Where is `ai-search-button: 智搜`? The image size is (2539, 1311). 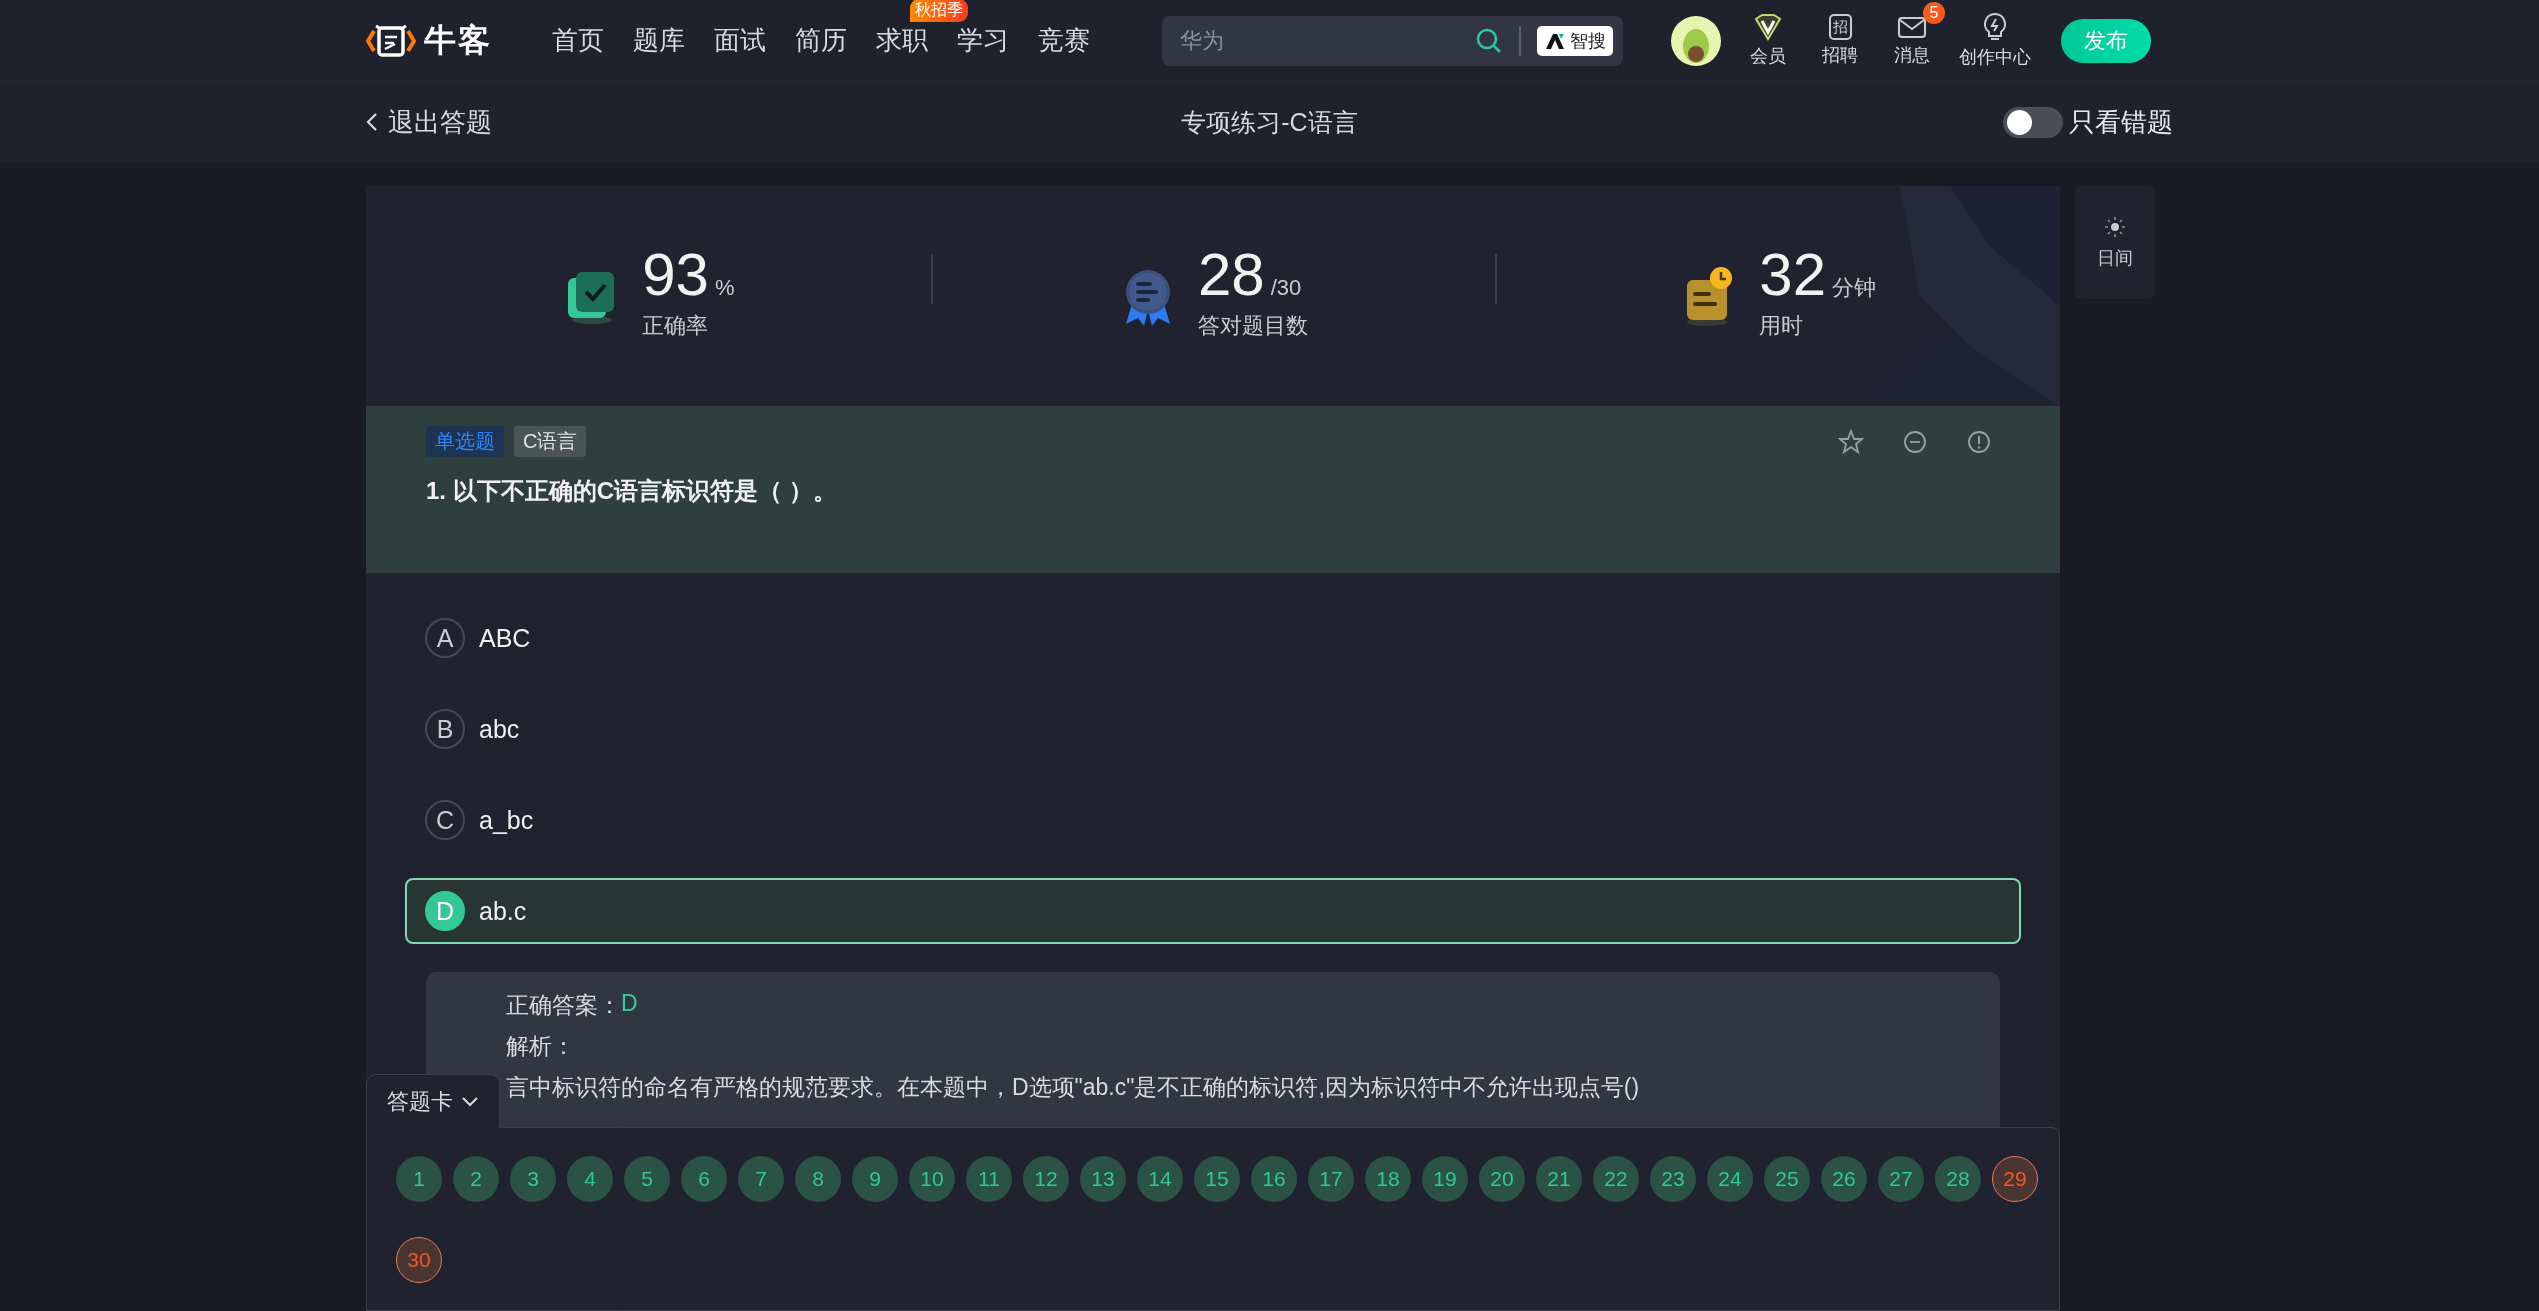
ai-search-button: 智搜 is located at coordinates (1575, 40).